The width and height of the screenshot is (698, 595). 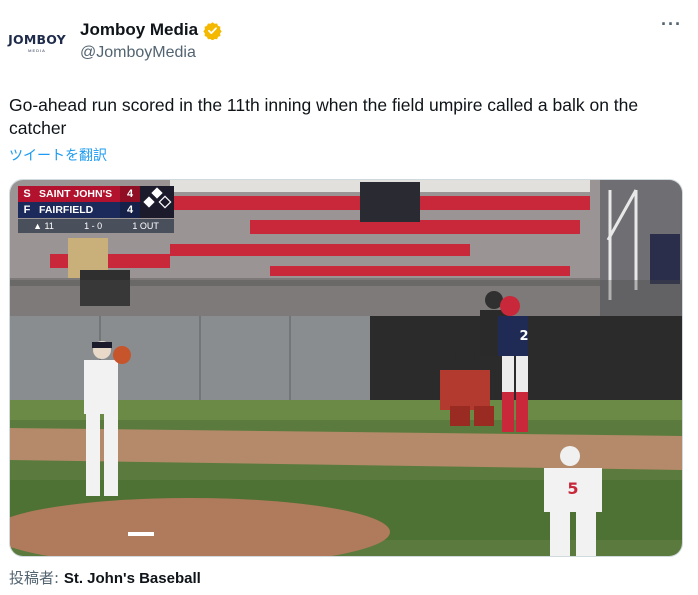 I want to click on team1-score: 4, so click(x=130, y=194).